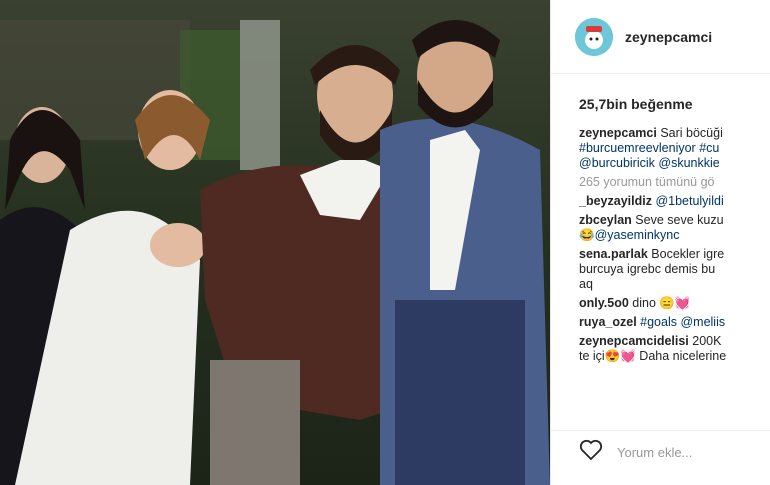 This screenshot has height=485, width=770. I want to click on avatar, so click(594, 36).